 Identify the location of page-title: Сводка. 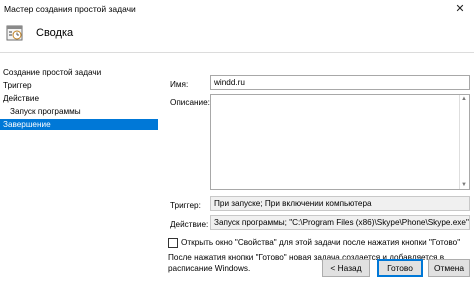
(55, 33).